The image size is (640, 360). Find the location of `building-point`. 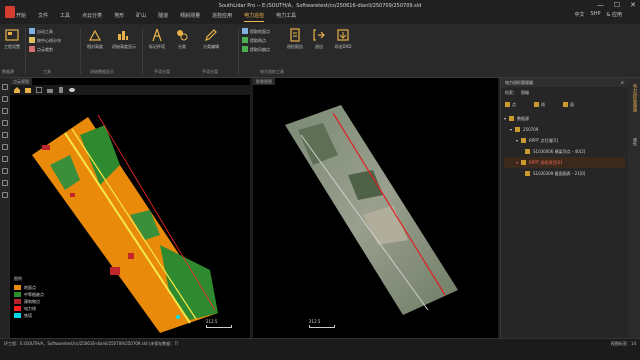

building-point is located at coordinates (115, 271).